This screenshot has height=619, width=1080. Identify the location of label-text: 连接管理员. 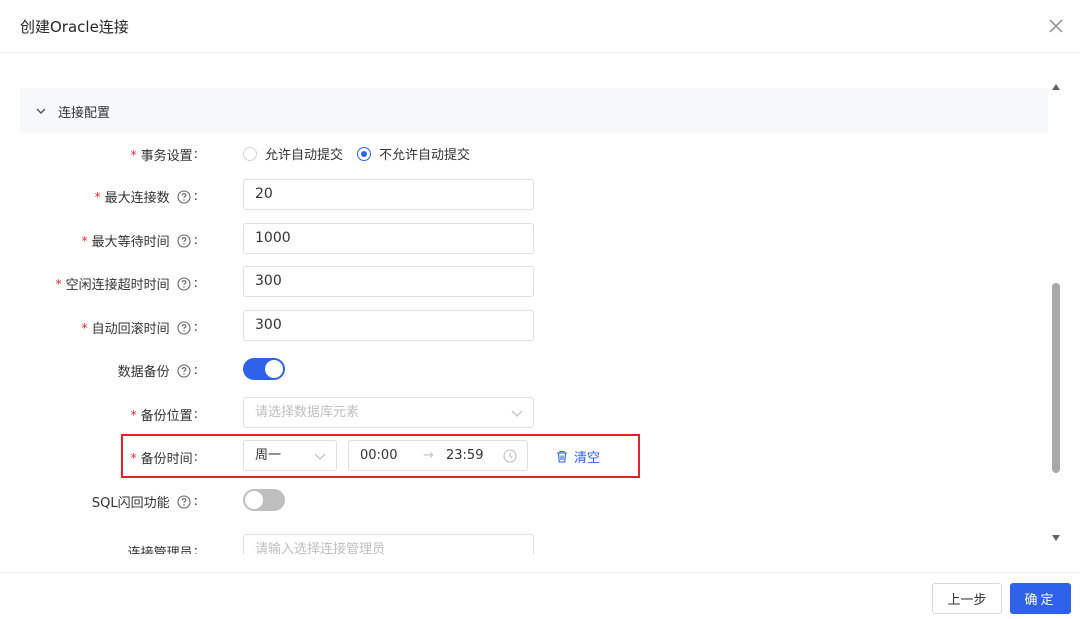
(160, 550).